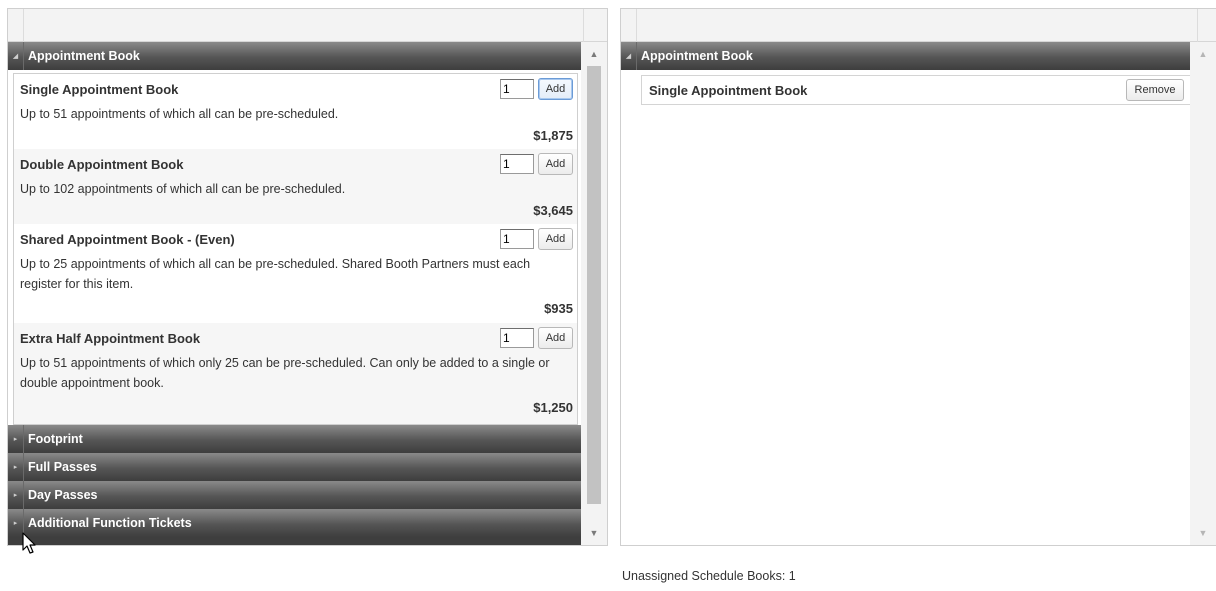 The image size is (1216, 591). Describe the element at coordinates (594, 285) in the screenshot. I see `scroll-thumb` at that location.